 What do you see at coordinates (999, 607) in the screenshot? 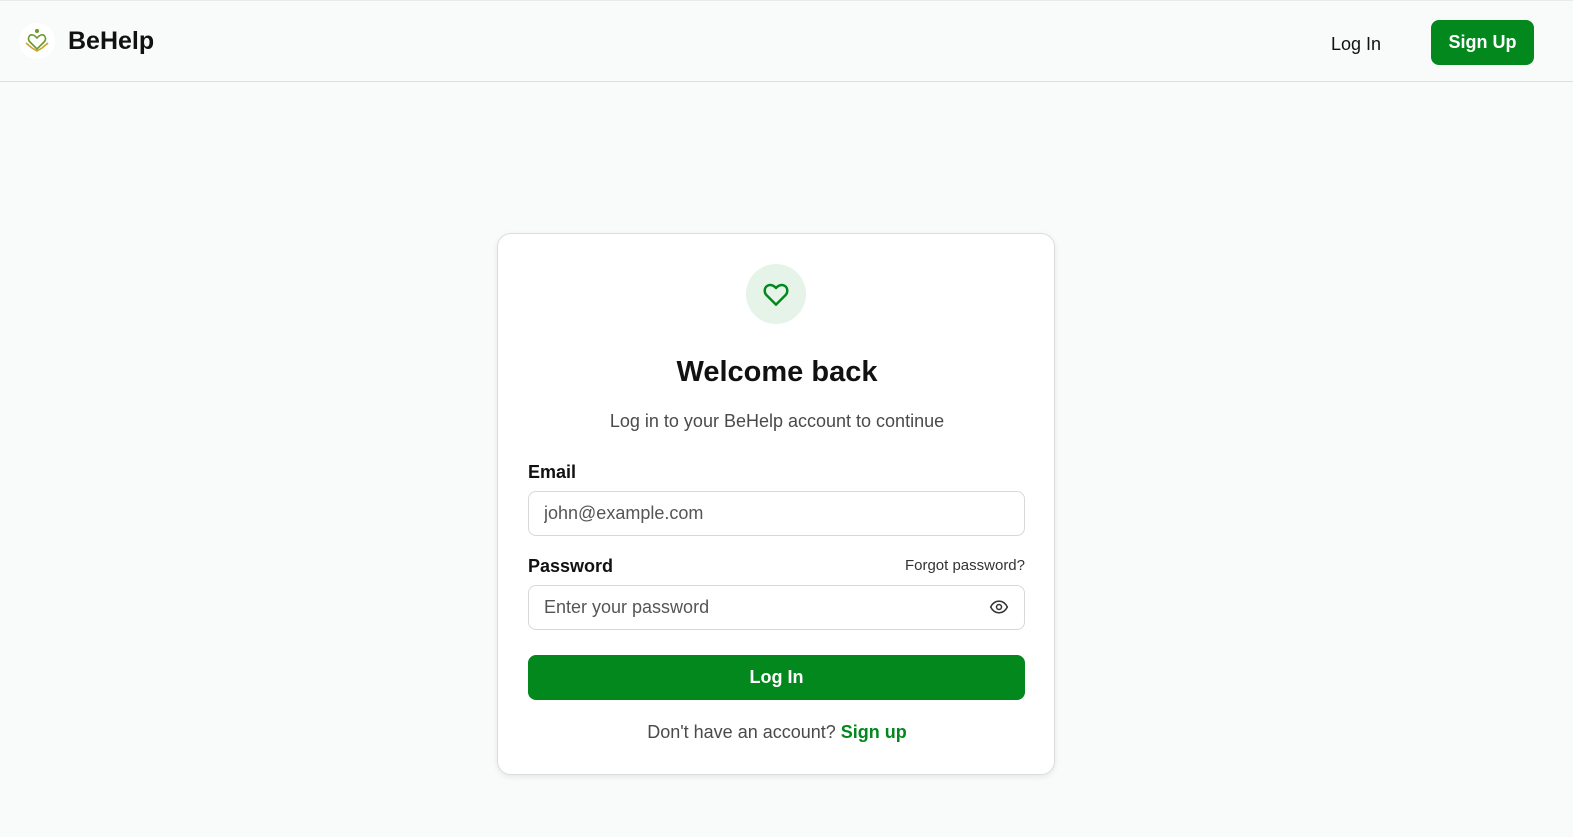
I see `eye-icon` at bounding box center [999, 607].